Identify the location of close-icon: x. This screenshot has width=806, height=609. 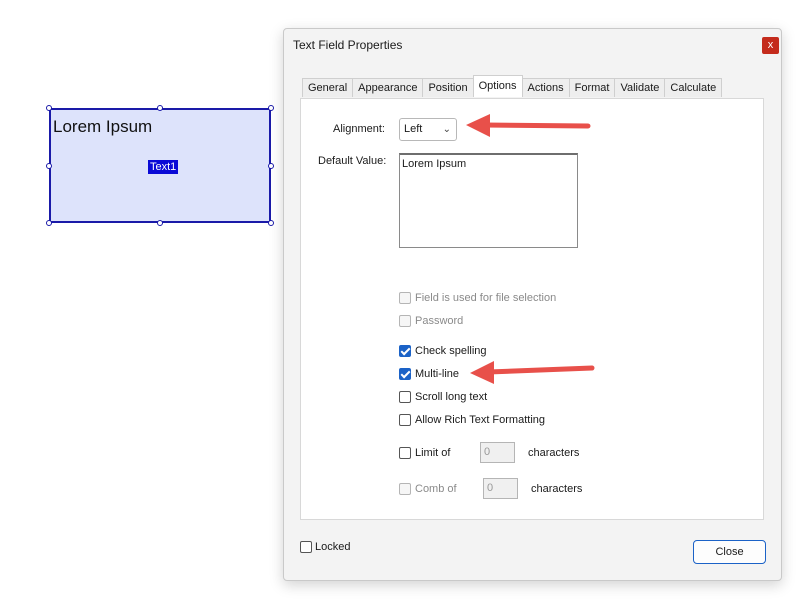
(770, 45).